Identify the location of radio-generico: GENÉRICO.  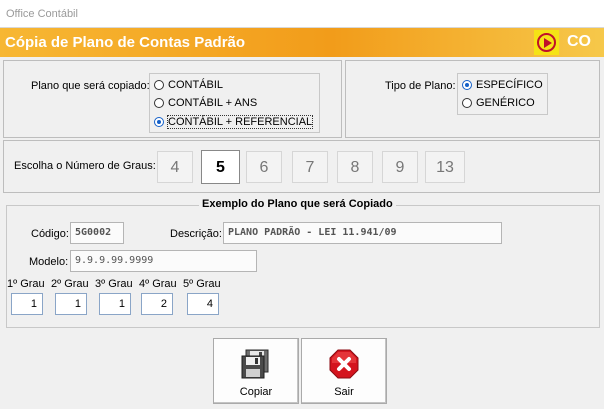
(498, 103).